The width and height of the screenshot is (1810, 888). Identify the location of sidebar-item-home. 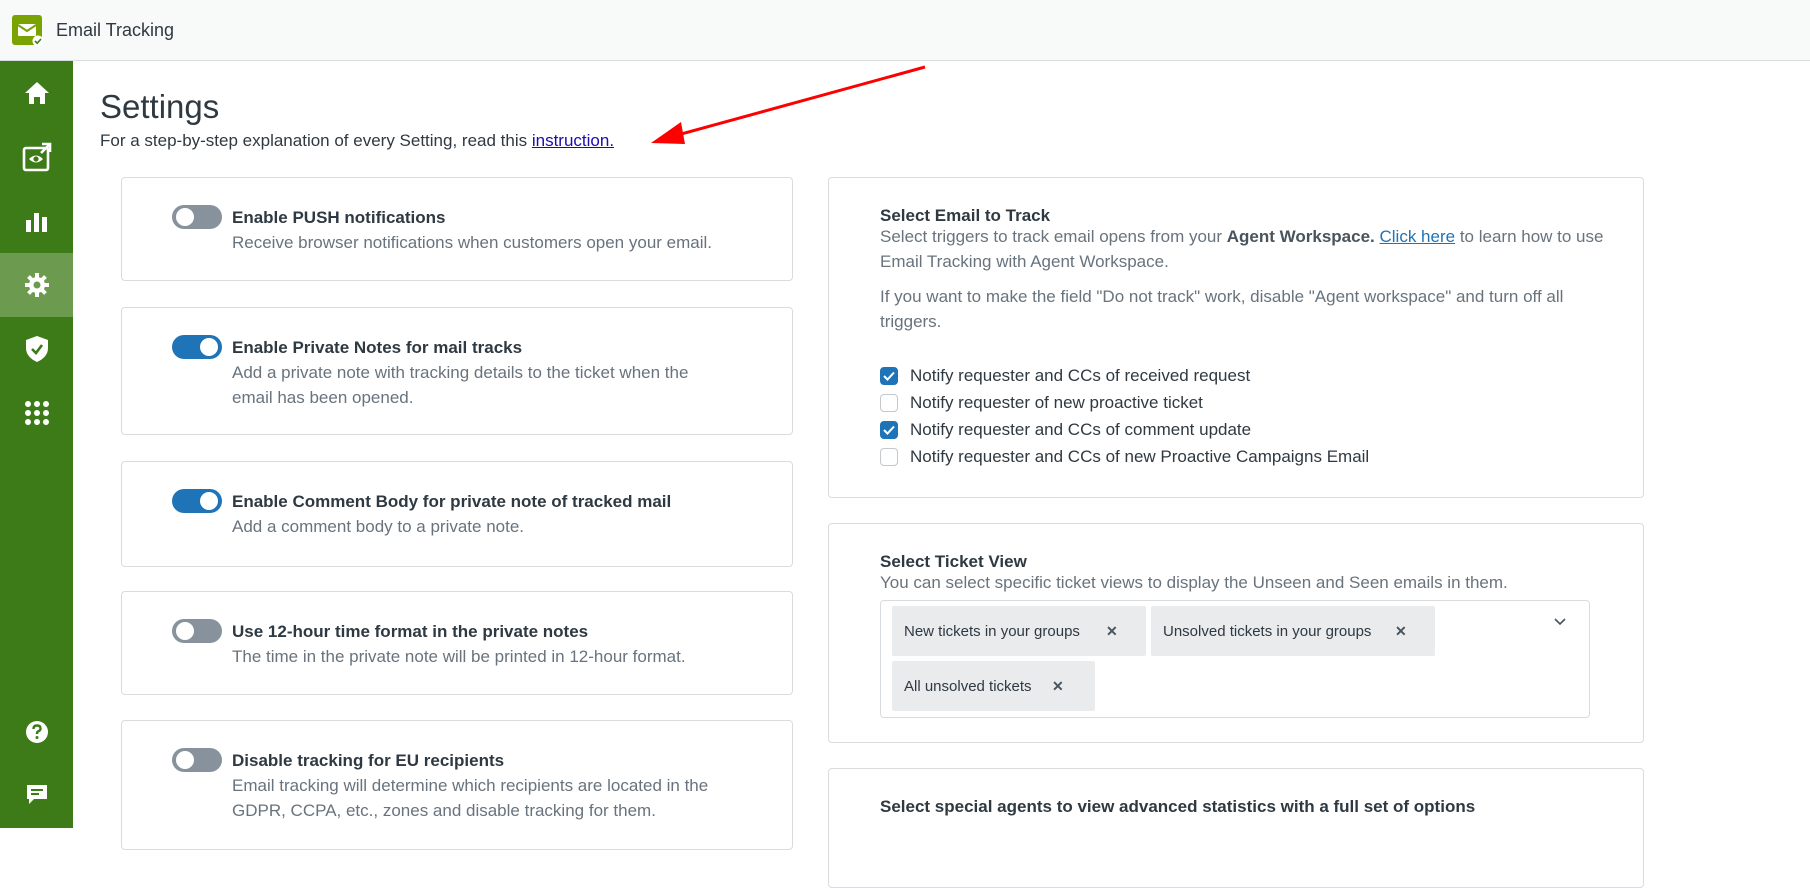
(36, 93).